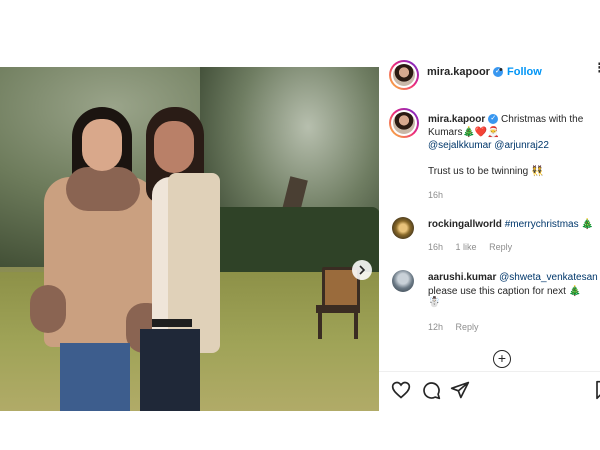 The height and width of the screenshot is (450, 600). What do you see at coordinates (435, 327) in the screenshot?
I see `comment-timestamp: 12h` at bounding box center [435, 327].